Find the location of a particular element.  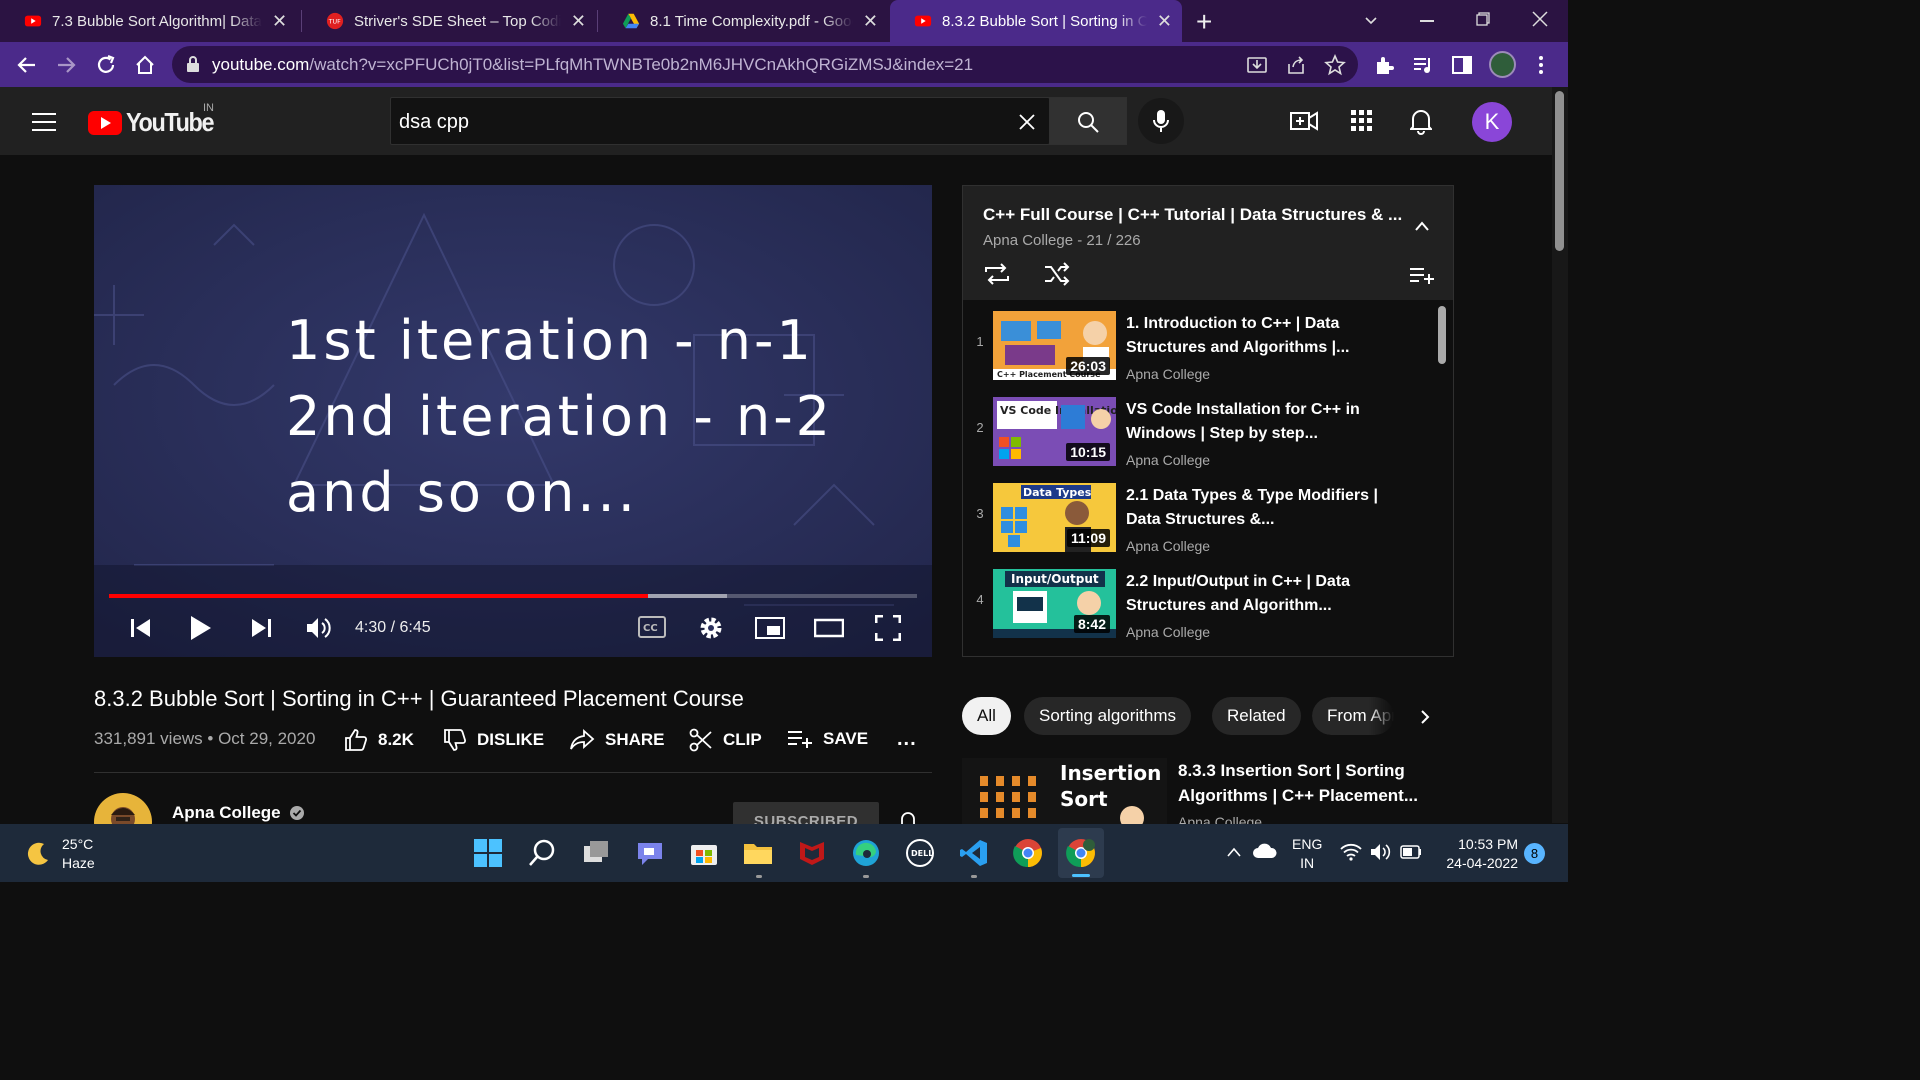

restore-button is located at coordinates (1483, 19).